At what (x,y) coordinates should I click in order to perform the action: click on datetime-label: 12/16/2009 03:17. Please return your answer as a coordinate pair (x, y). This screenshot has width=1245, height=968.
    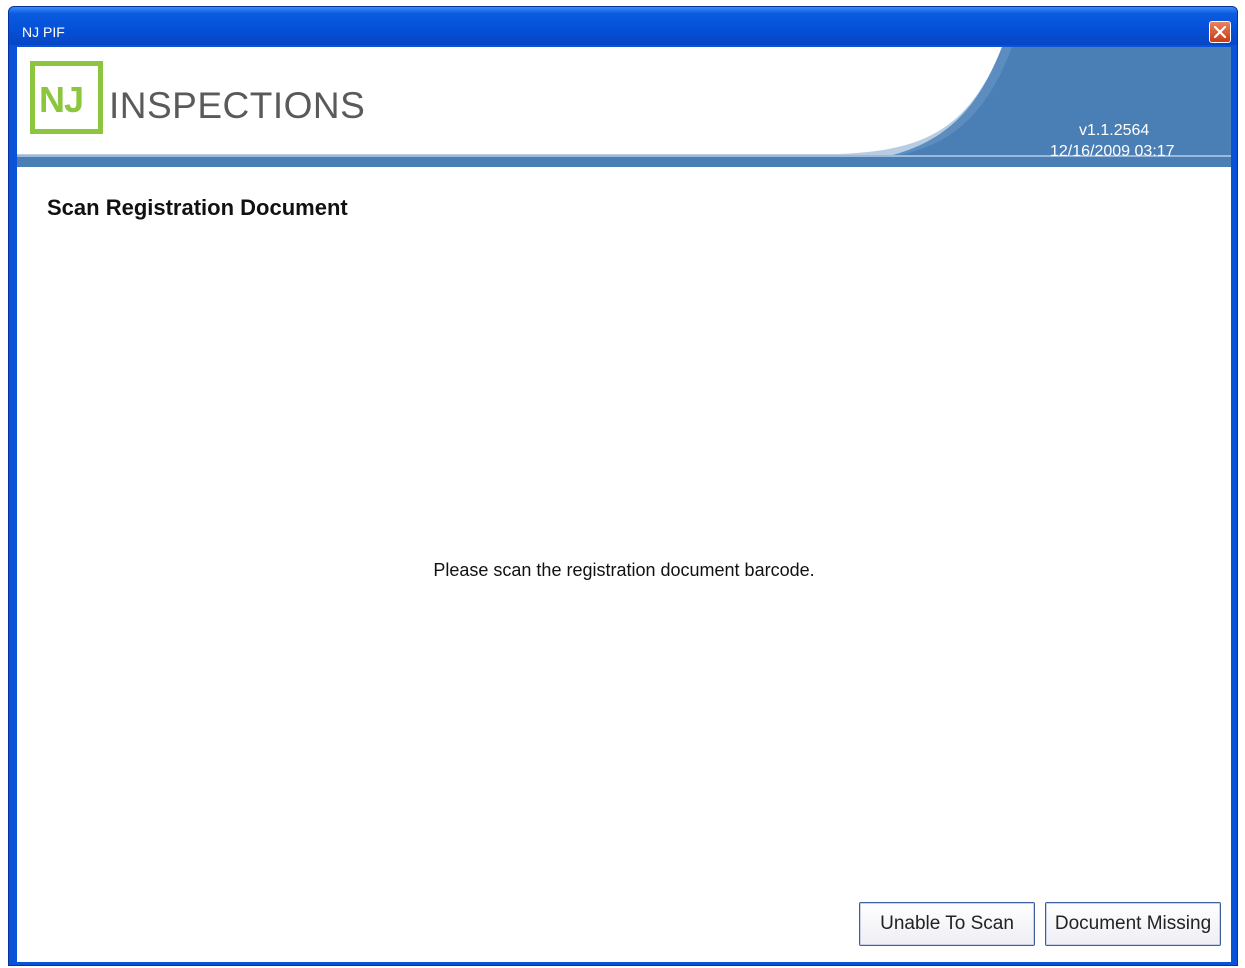
    Looking at the image, I should click on (1112, 151).